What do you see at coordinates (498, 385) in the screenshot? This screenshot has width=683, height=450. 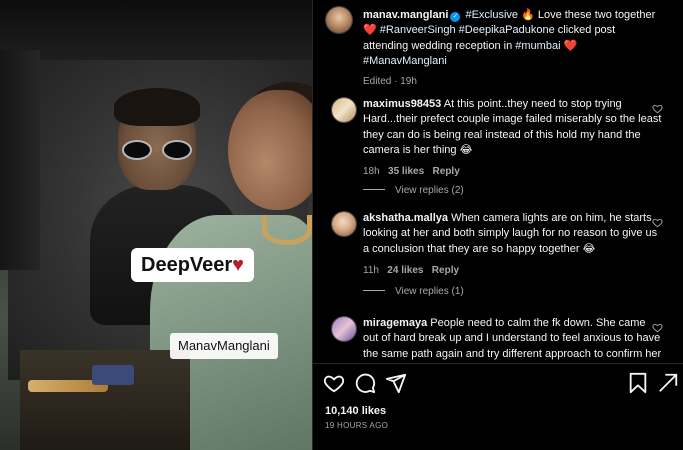 I see `post-actions` at bounding box center [498, 385].